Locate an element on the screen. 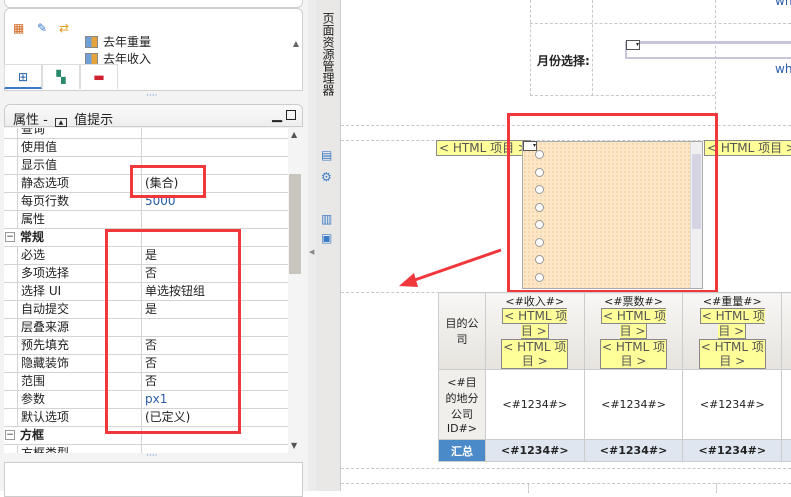 Image resolution: width=791 pixels, height=497 pixels. tab-blocks: ▚ is located at coordinates (61, 76).